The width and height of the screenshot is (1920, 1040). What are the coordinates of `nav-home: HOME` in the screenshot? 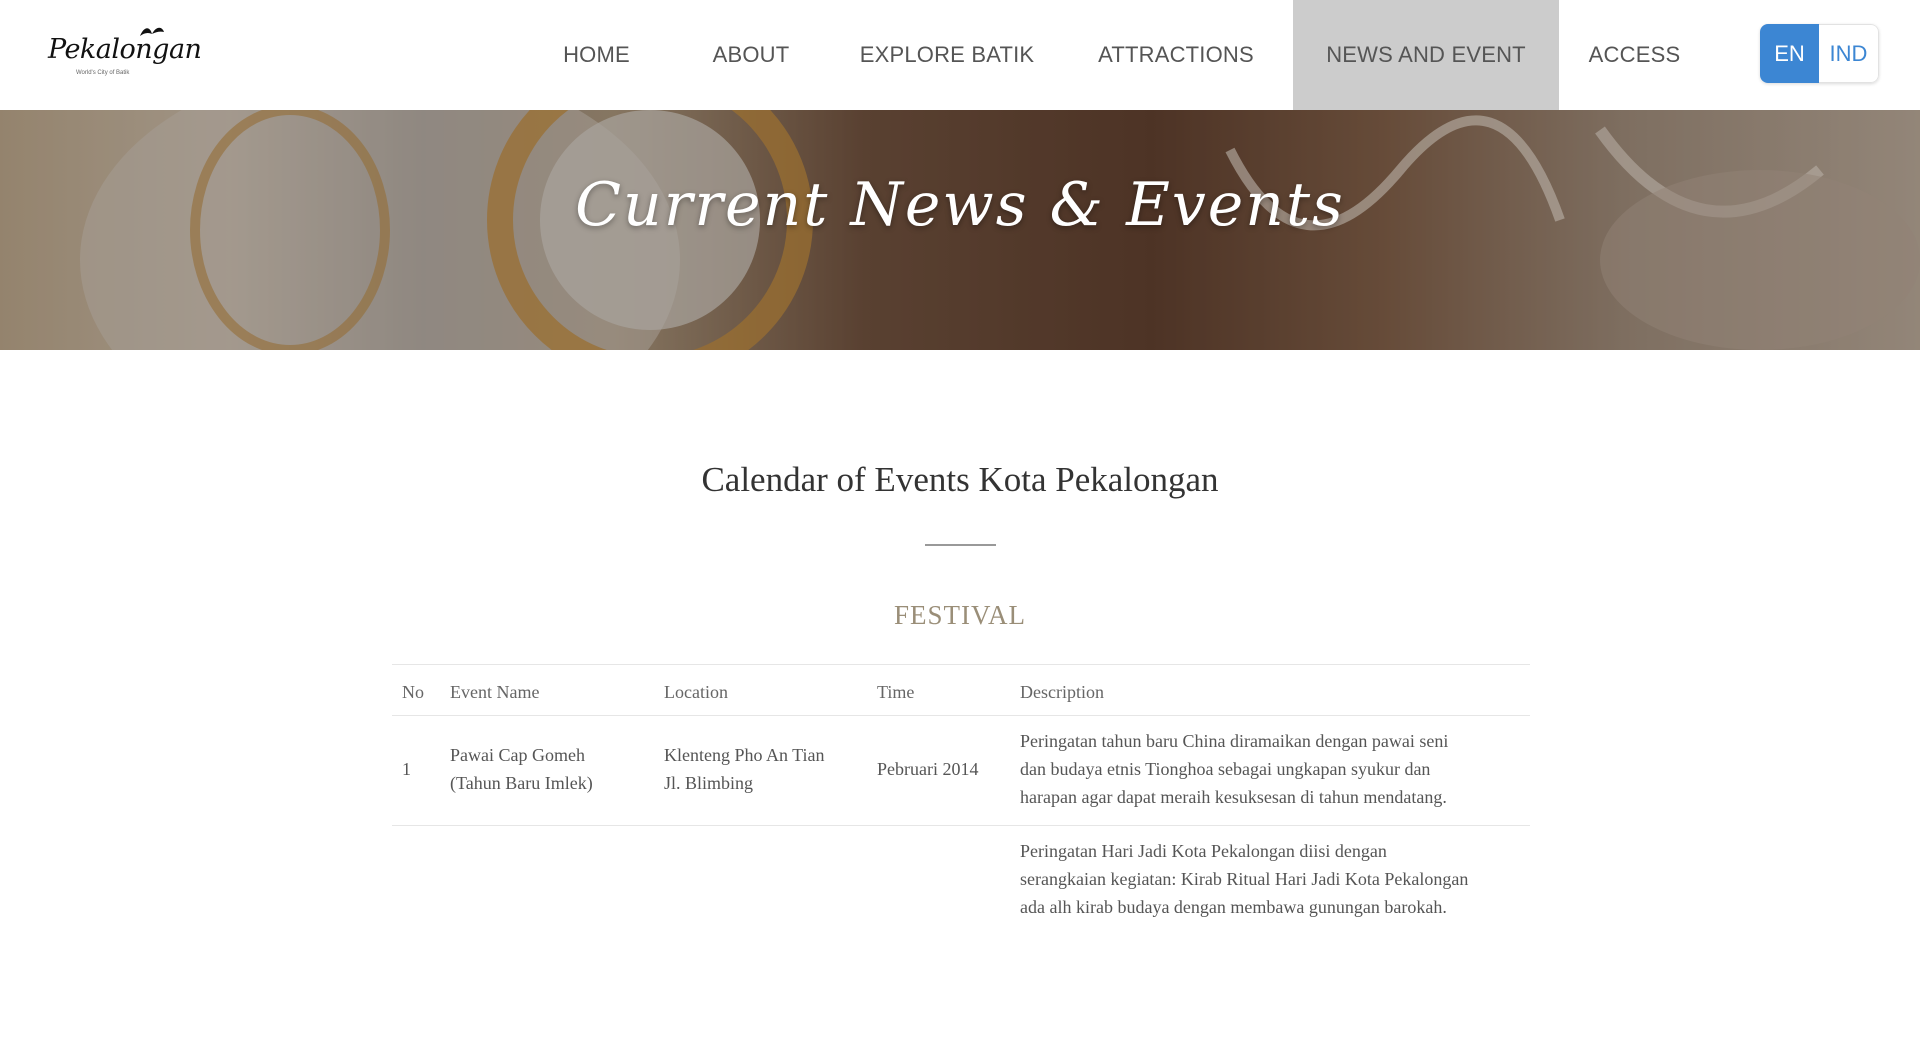 It's located at (596, 55).